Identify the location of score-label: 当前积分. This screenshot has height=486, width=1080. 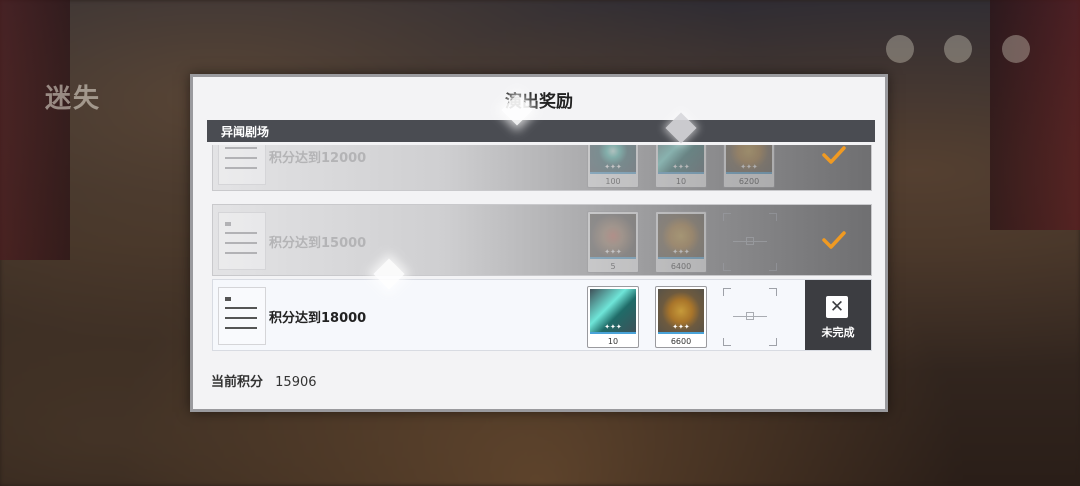
(237, 382).